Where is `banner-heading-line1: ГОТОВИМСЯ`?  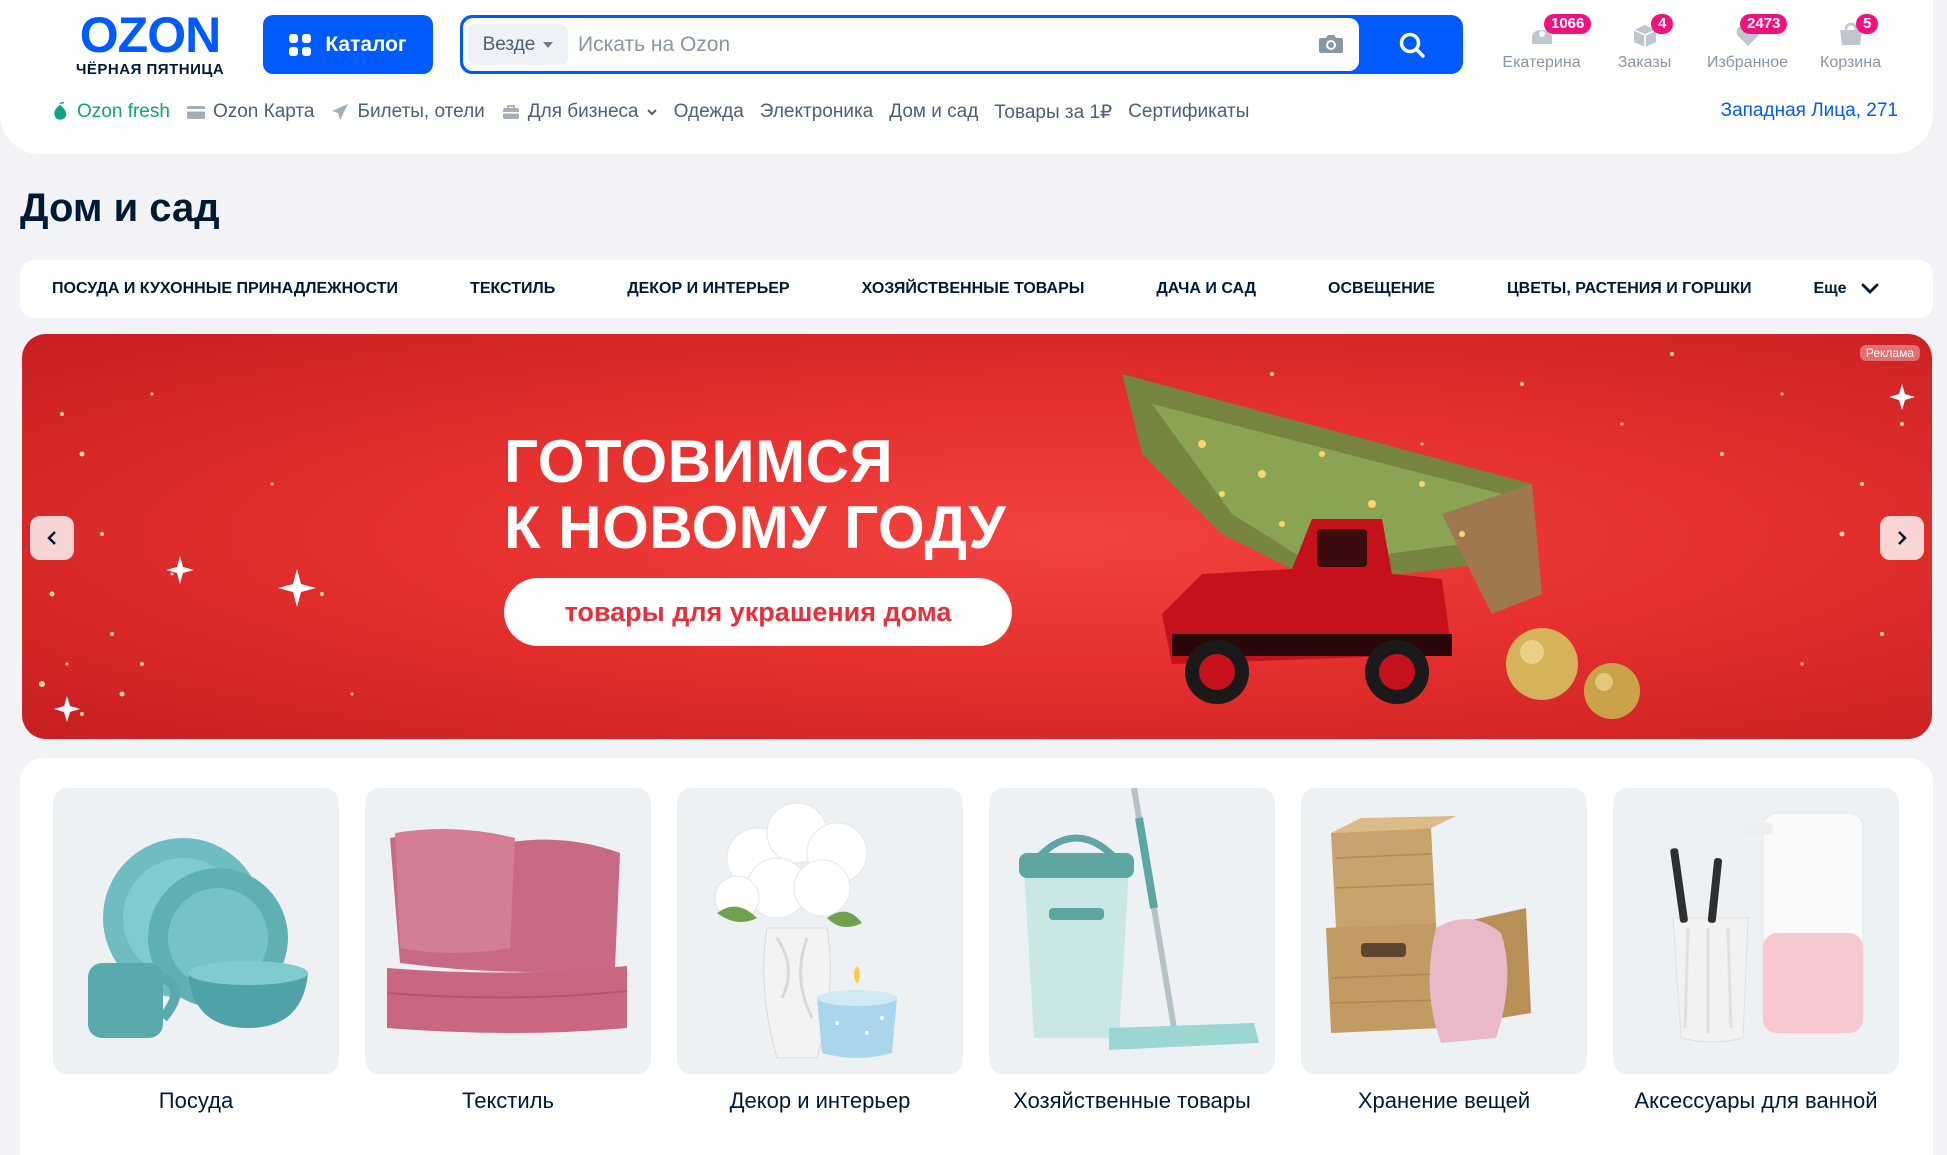
banner-heading-line1: ГОТОВИМСЯ is located at coordinates (699, 461).